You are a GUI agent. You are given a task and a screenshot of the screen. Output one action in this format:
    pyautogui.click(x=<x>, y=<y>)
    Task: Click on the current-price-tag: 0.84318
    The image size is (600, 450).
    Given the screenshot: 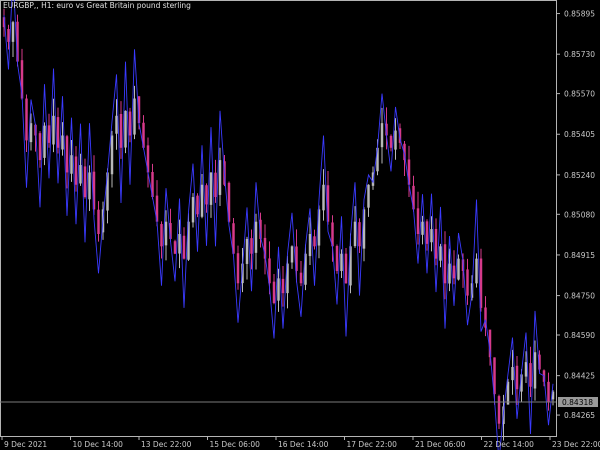 What is the action you would take?
    pyautogui.click(x=578, y=402)
    